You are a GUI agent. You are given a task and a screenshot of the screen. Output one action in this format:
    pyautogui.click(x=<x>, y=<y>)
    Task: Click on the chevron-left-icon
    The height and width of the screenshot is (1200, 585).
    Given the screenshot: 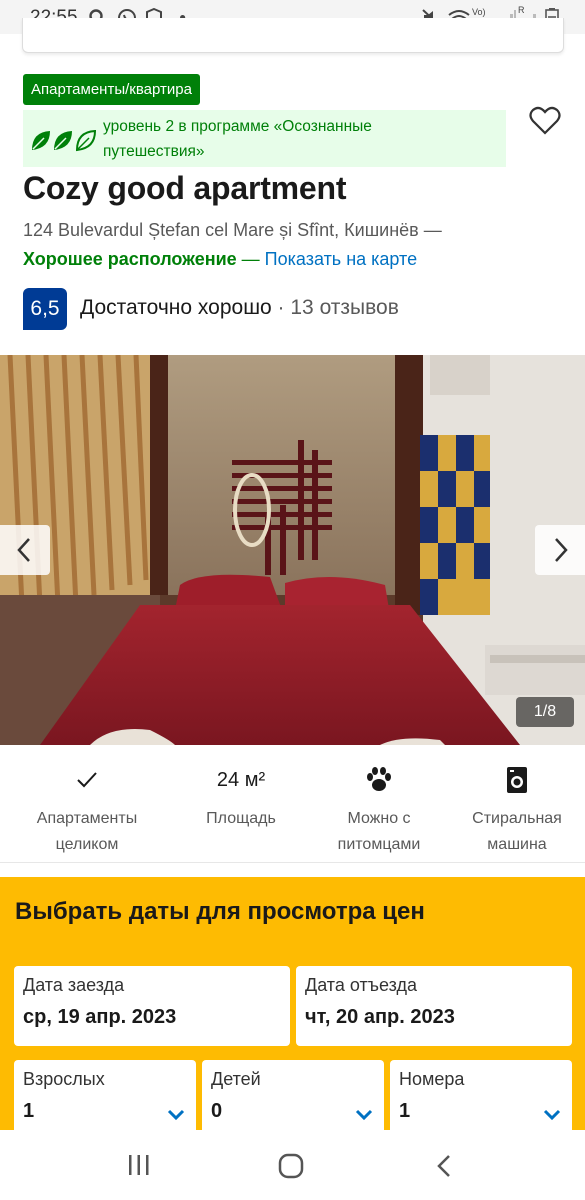 What is the action you would take?
    pyautogui.click(x=23, y=550)
    